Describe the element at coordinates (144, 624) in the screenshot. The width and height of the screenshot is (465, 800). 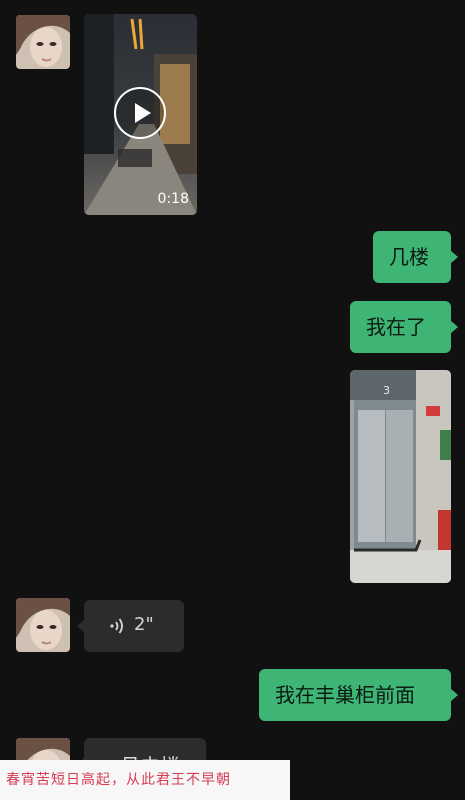
I see `voice-duration: 2"` at that location.